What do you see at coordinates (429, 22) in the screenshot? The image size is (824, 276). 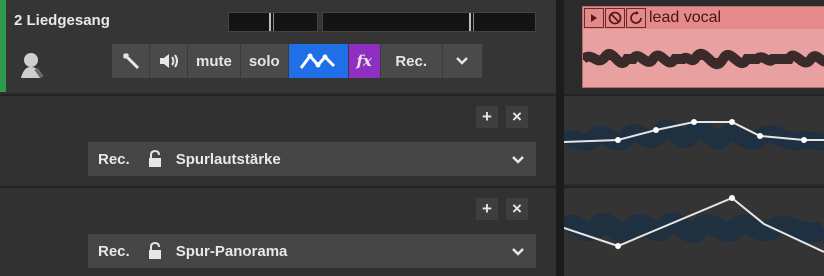 I see `level-meter` at bounding box center [429, 22].